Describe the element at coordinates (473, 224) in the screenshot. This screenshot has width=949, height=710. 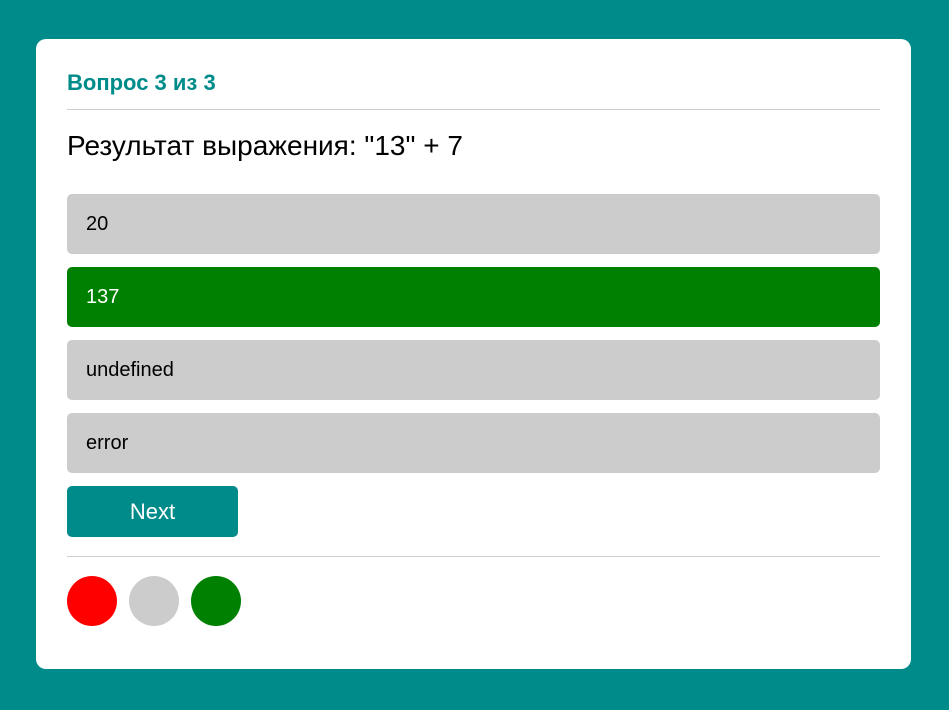
I see `answer-option-1: 20` at that location.